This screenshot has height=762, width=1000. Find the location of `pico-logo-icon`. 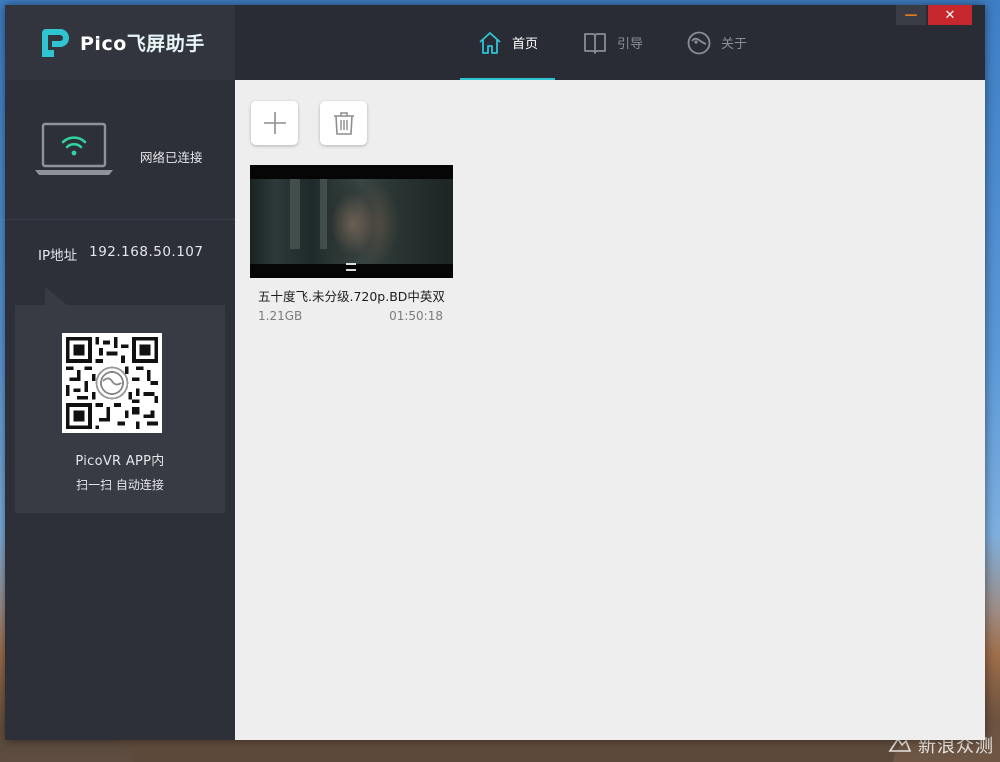

pico-logo-icon is located at coordinates (55, 42).